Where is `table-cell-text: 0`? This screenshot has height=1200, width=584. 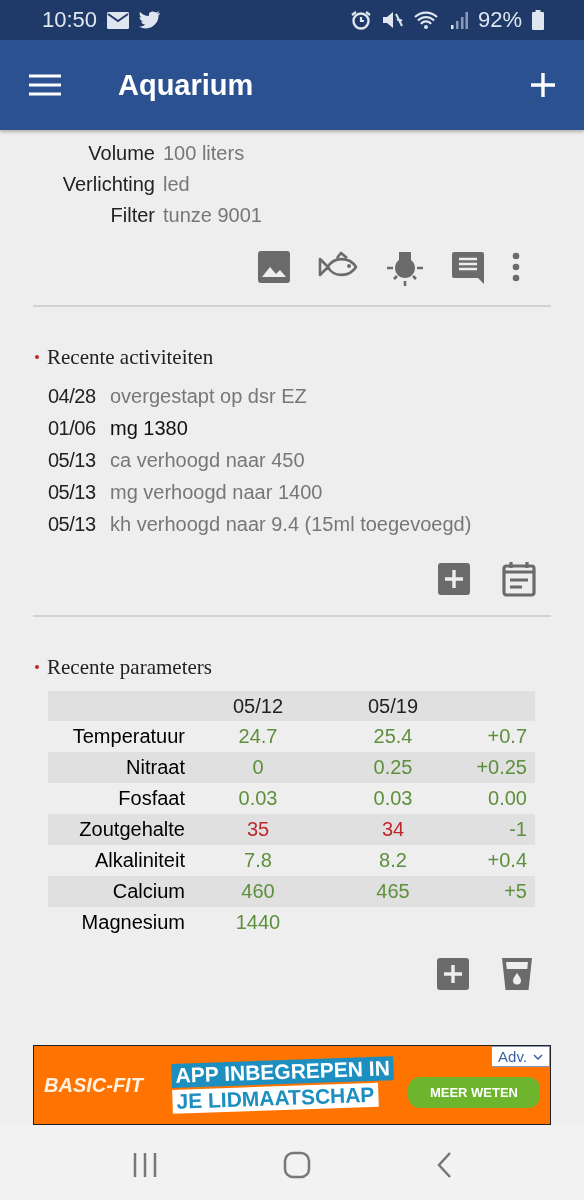
table-cell-text: 0 is located at coordinates (258, 767).